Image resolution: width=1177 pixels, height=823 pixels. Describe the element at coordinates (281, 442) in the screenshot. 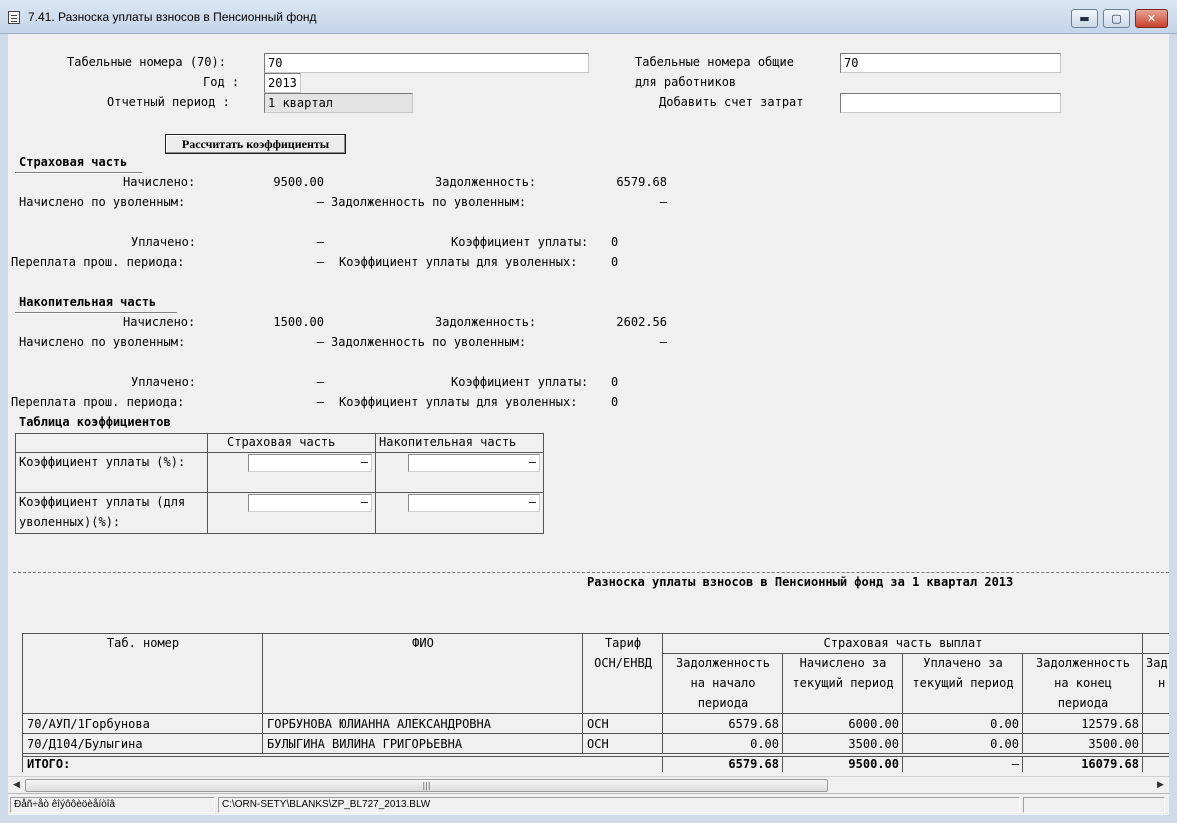

I see `coef-col-insurance: Страховая часть` at that location.